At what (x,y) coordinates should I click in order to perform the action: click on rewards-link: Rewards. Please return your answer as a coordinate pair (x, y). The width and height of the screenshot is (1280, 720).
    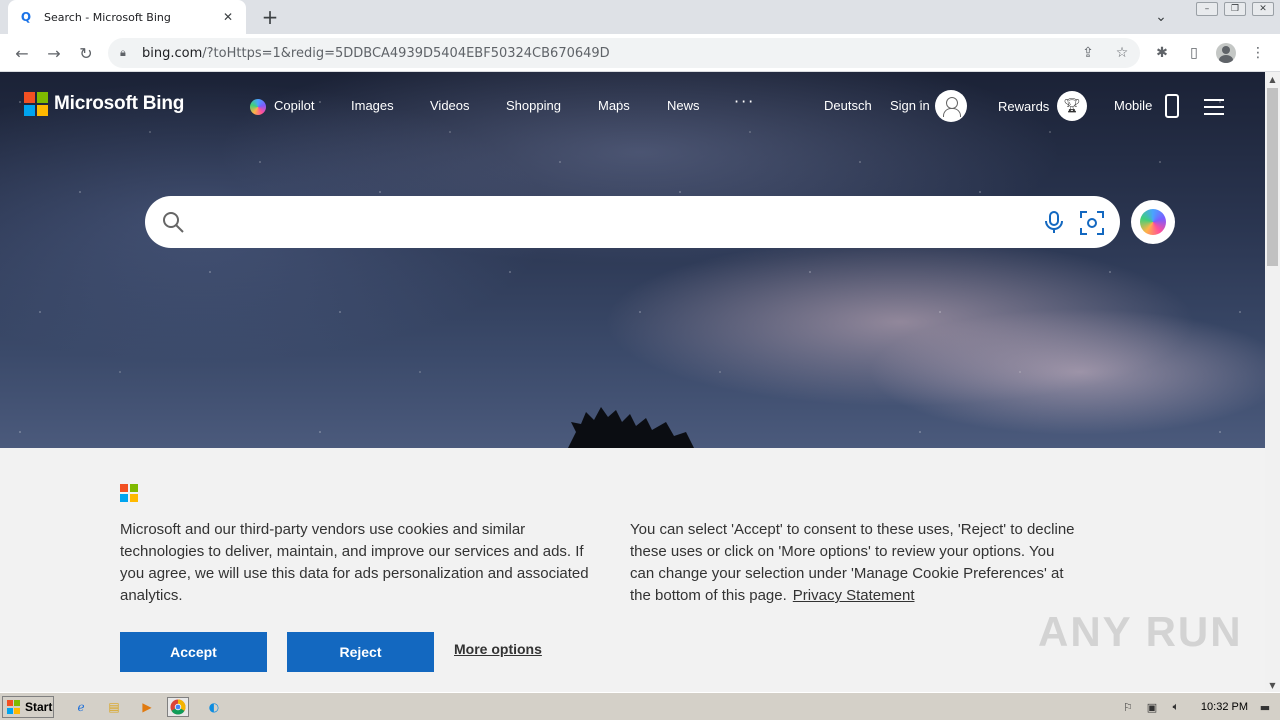
    Looking at the image, I should click on (1023, 106).